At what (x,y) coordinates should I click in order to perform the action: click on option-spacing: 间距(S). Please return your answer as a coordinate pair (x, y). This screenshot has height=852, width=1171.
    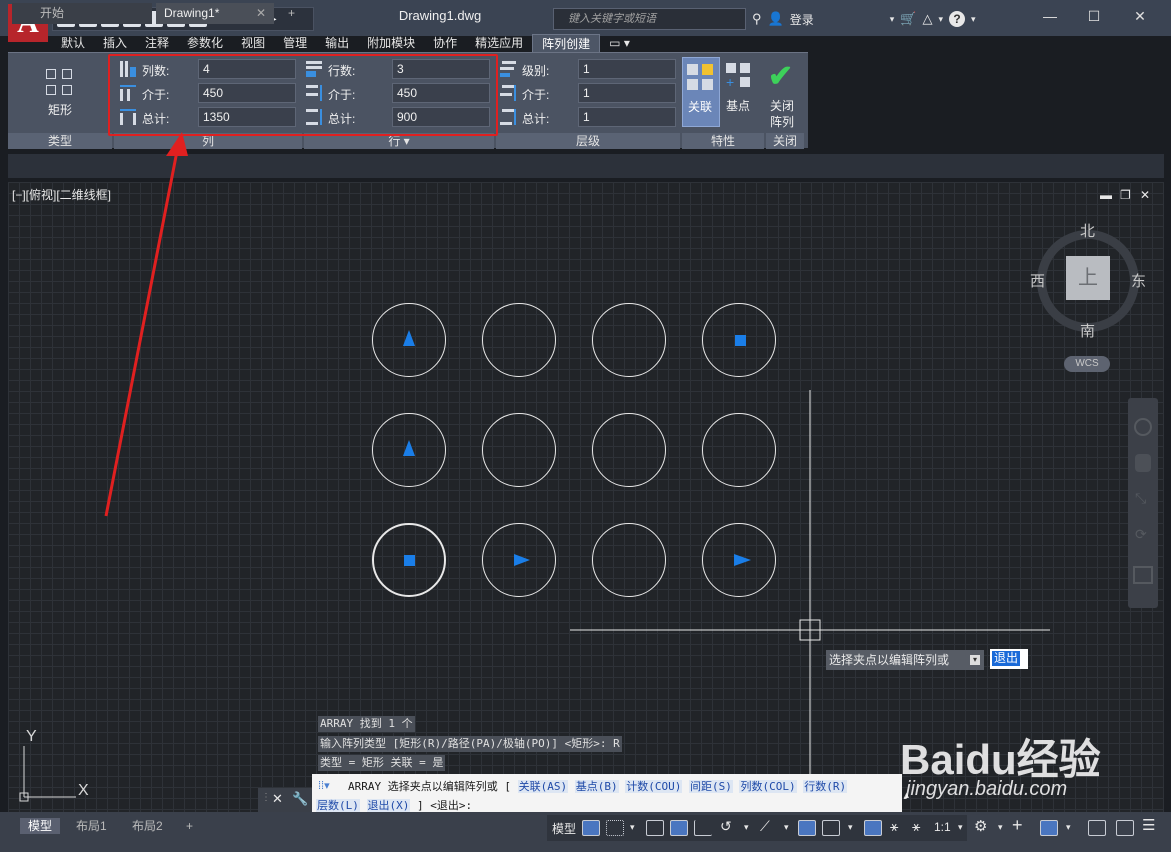
    Looking at the image, I should click on (710, 786).